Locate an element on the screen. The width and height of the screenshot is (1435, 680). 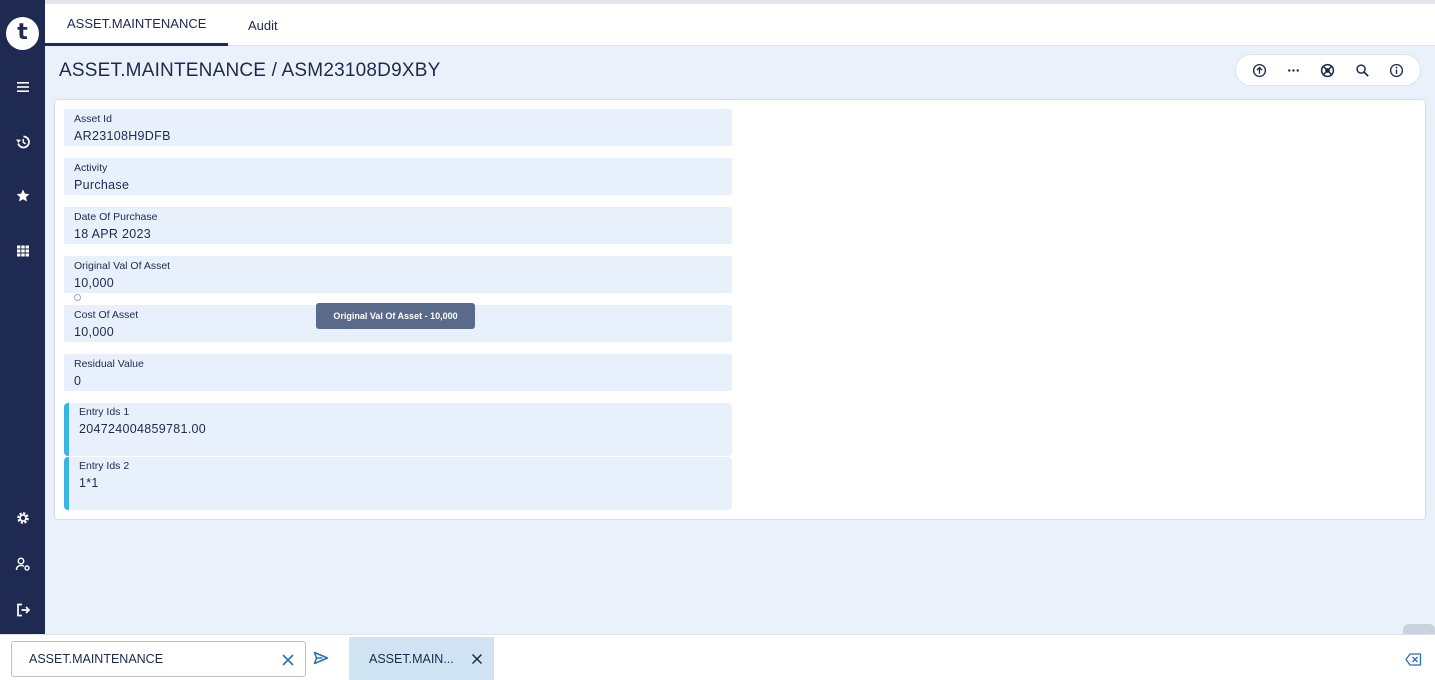
command-input-box is located at coordinates (158, 659).